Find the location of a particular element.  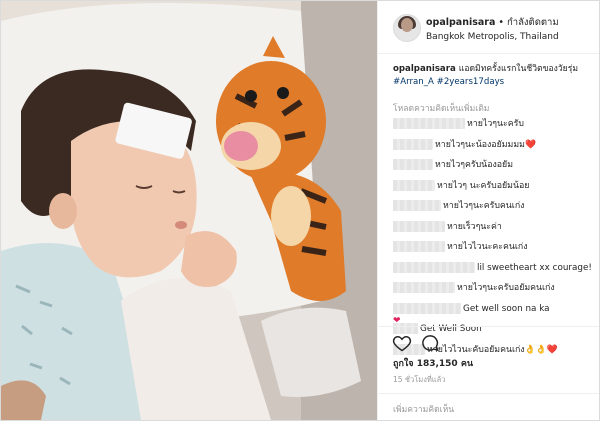

post-header-user: opalpanisara • กำลังติดตาม is located at coordinates (492, 22).